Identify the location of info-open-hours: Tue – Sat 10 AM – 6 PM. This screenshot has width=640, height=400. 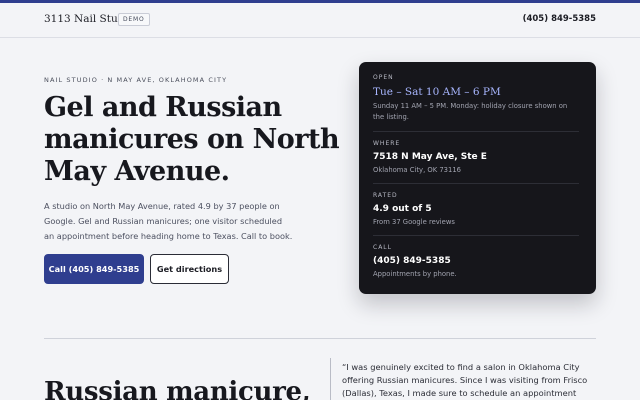
(437, 92).